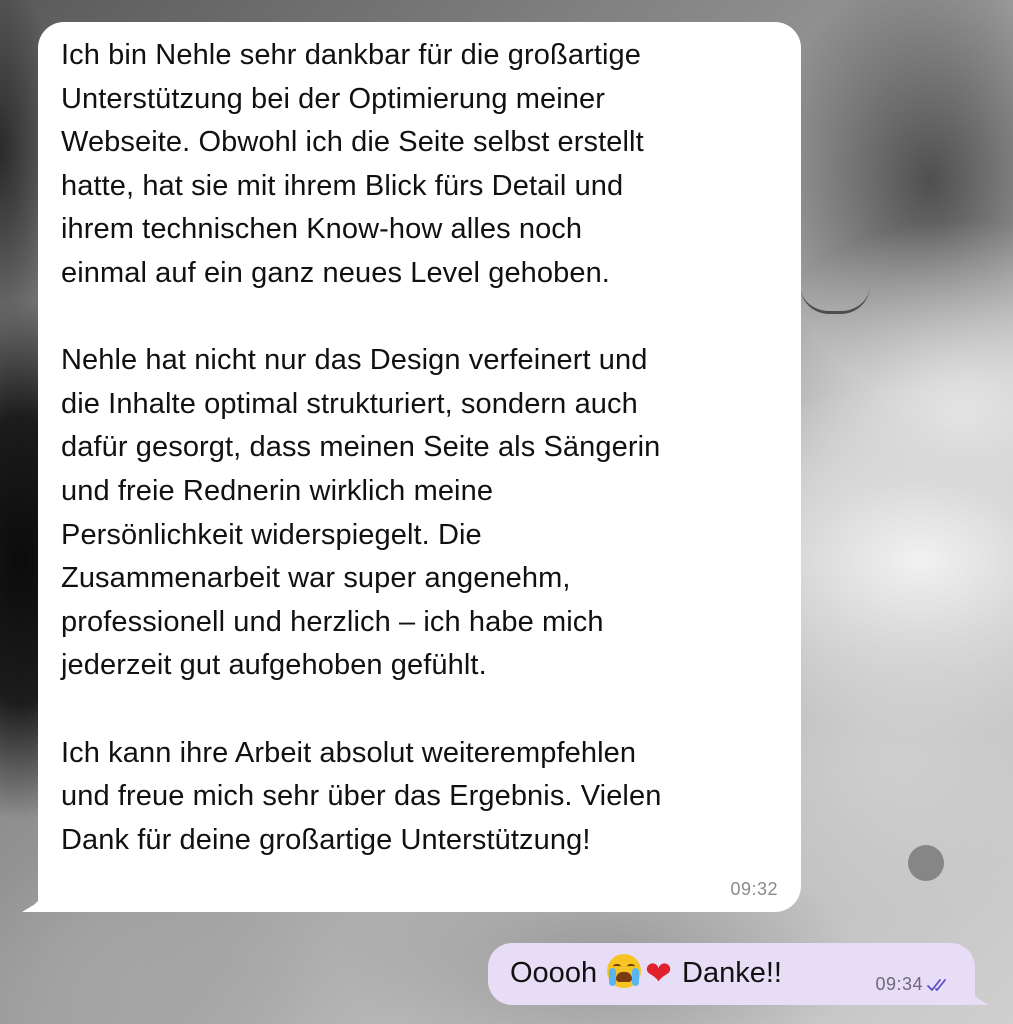 Image resolution: width=1013 pixels, height=1024 pixels. What do you see at coordinates (754, 889) in the screenshot?
I see `received-message-time: 09:32` at bounding box center [754, 889].